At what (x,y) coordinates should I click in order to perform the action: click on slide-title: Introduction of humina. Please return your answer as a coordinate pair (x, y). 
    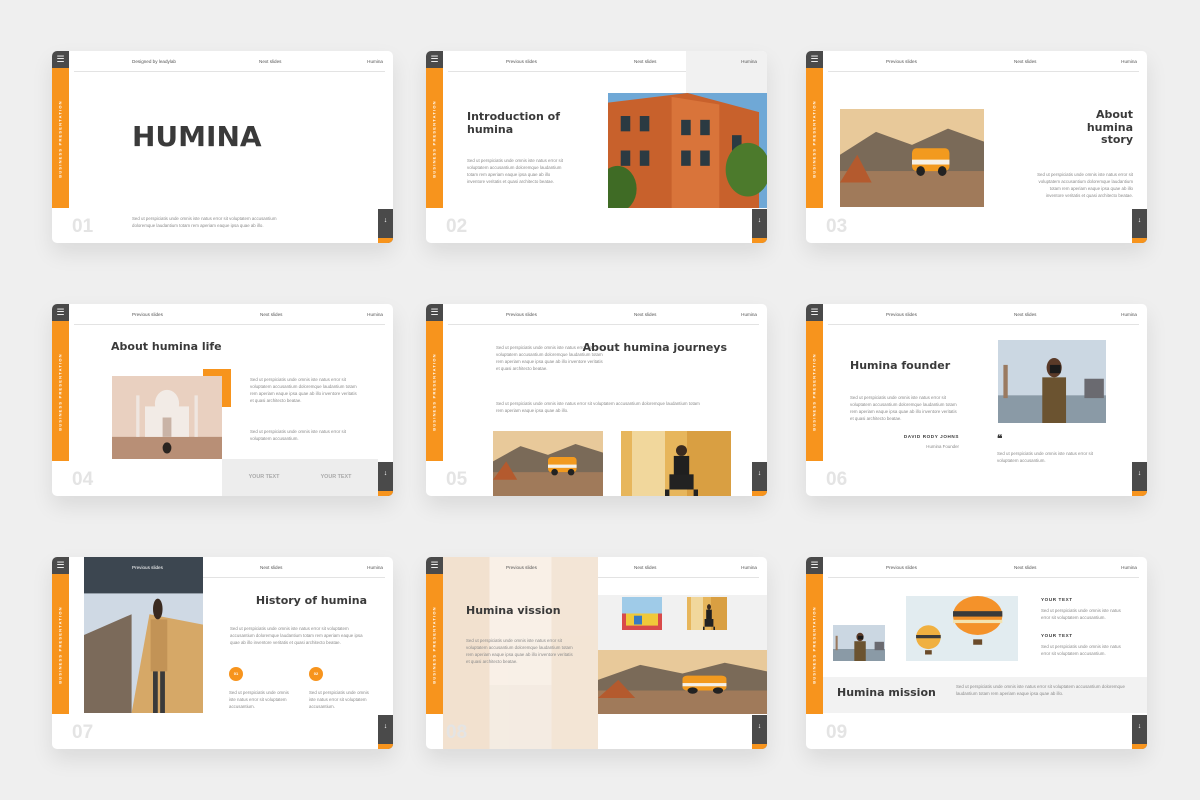
    Looking at the image, I should click on (513, 123).